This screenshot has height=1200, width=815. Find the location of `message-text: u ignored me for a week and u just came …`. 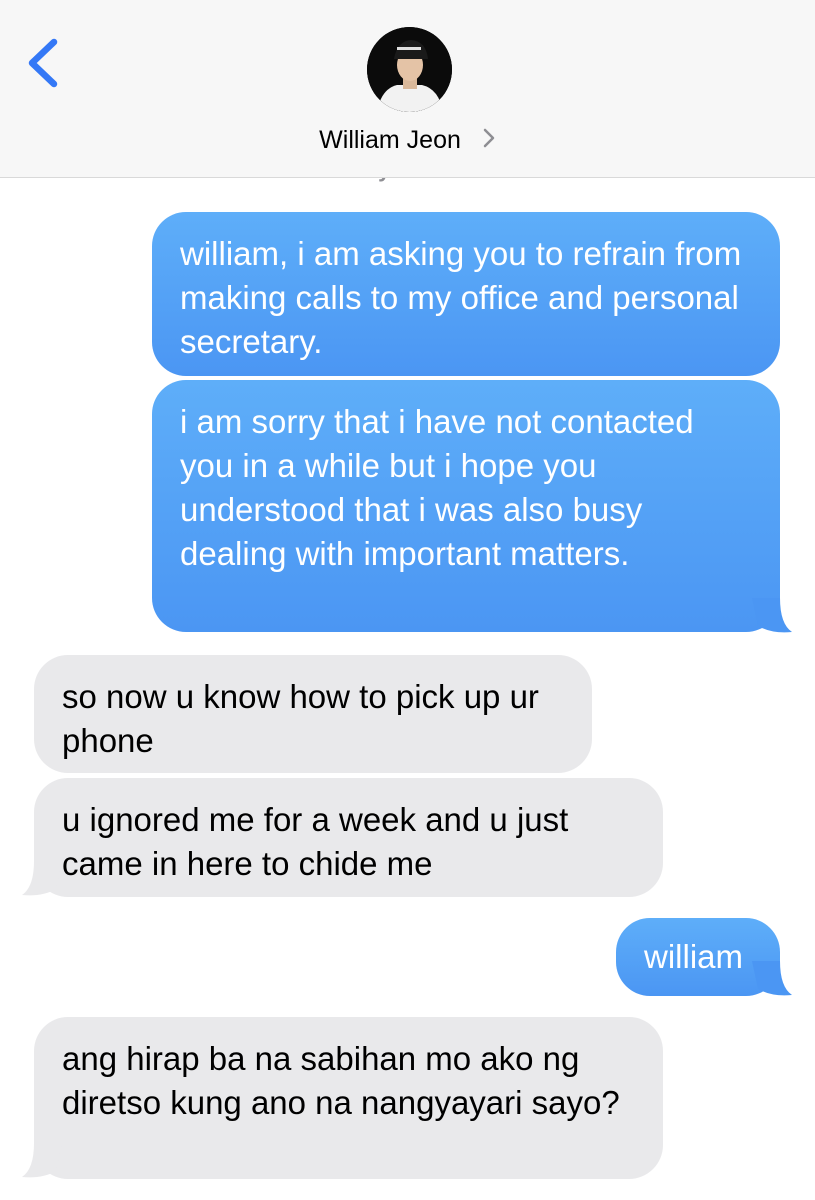

message-text: u ignored me for a week and u just came … is located at coordinates (315, 841).